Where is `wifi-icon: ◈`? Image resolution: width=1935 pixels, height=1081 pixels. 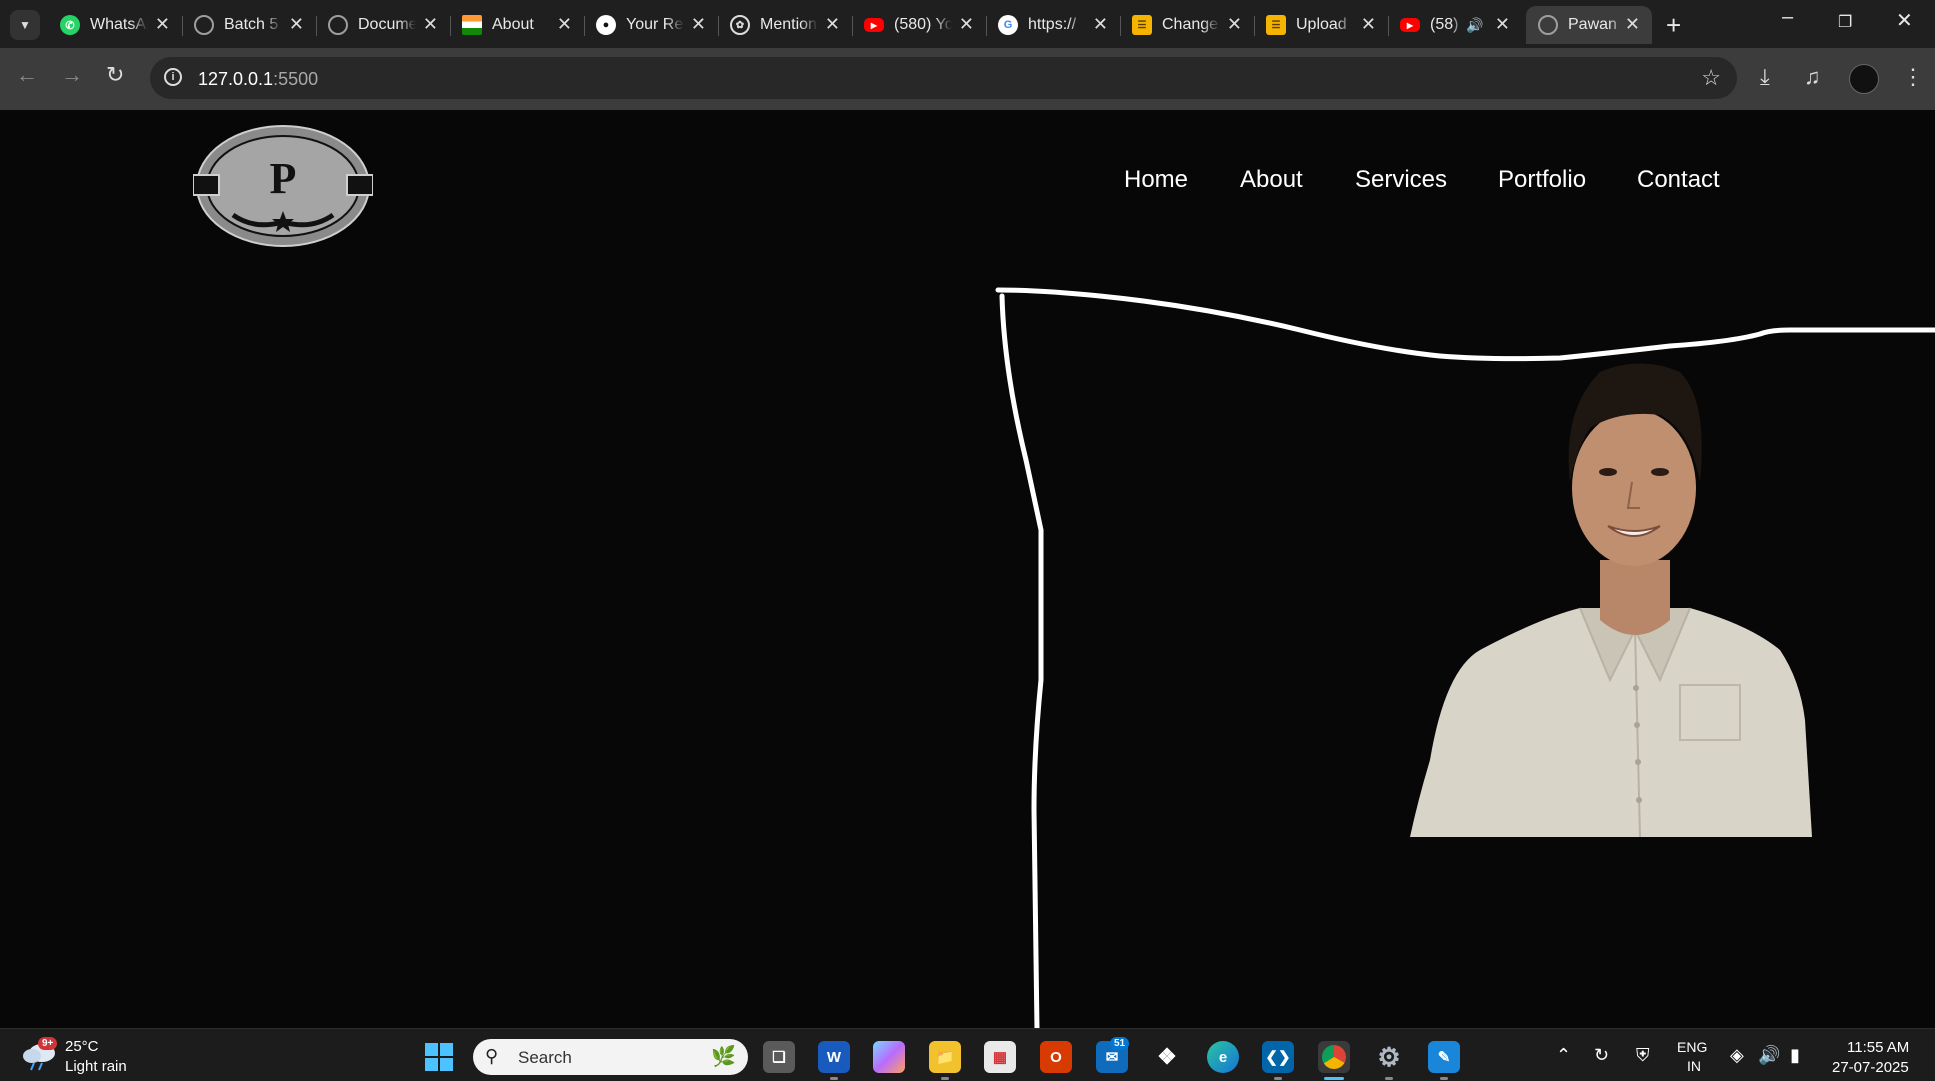 wifi-icon: ◈ is located at coordinates (1737, 1055).